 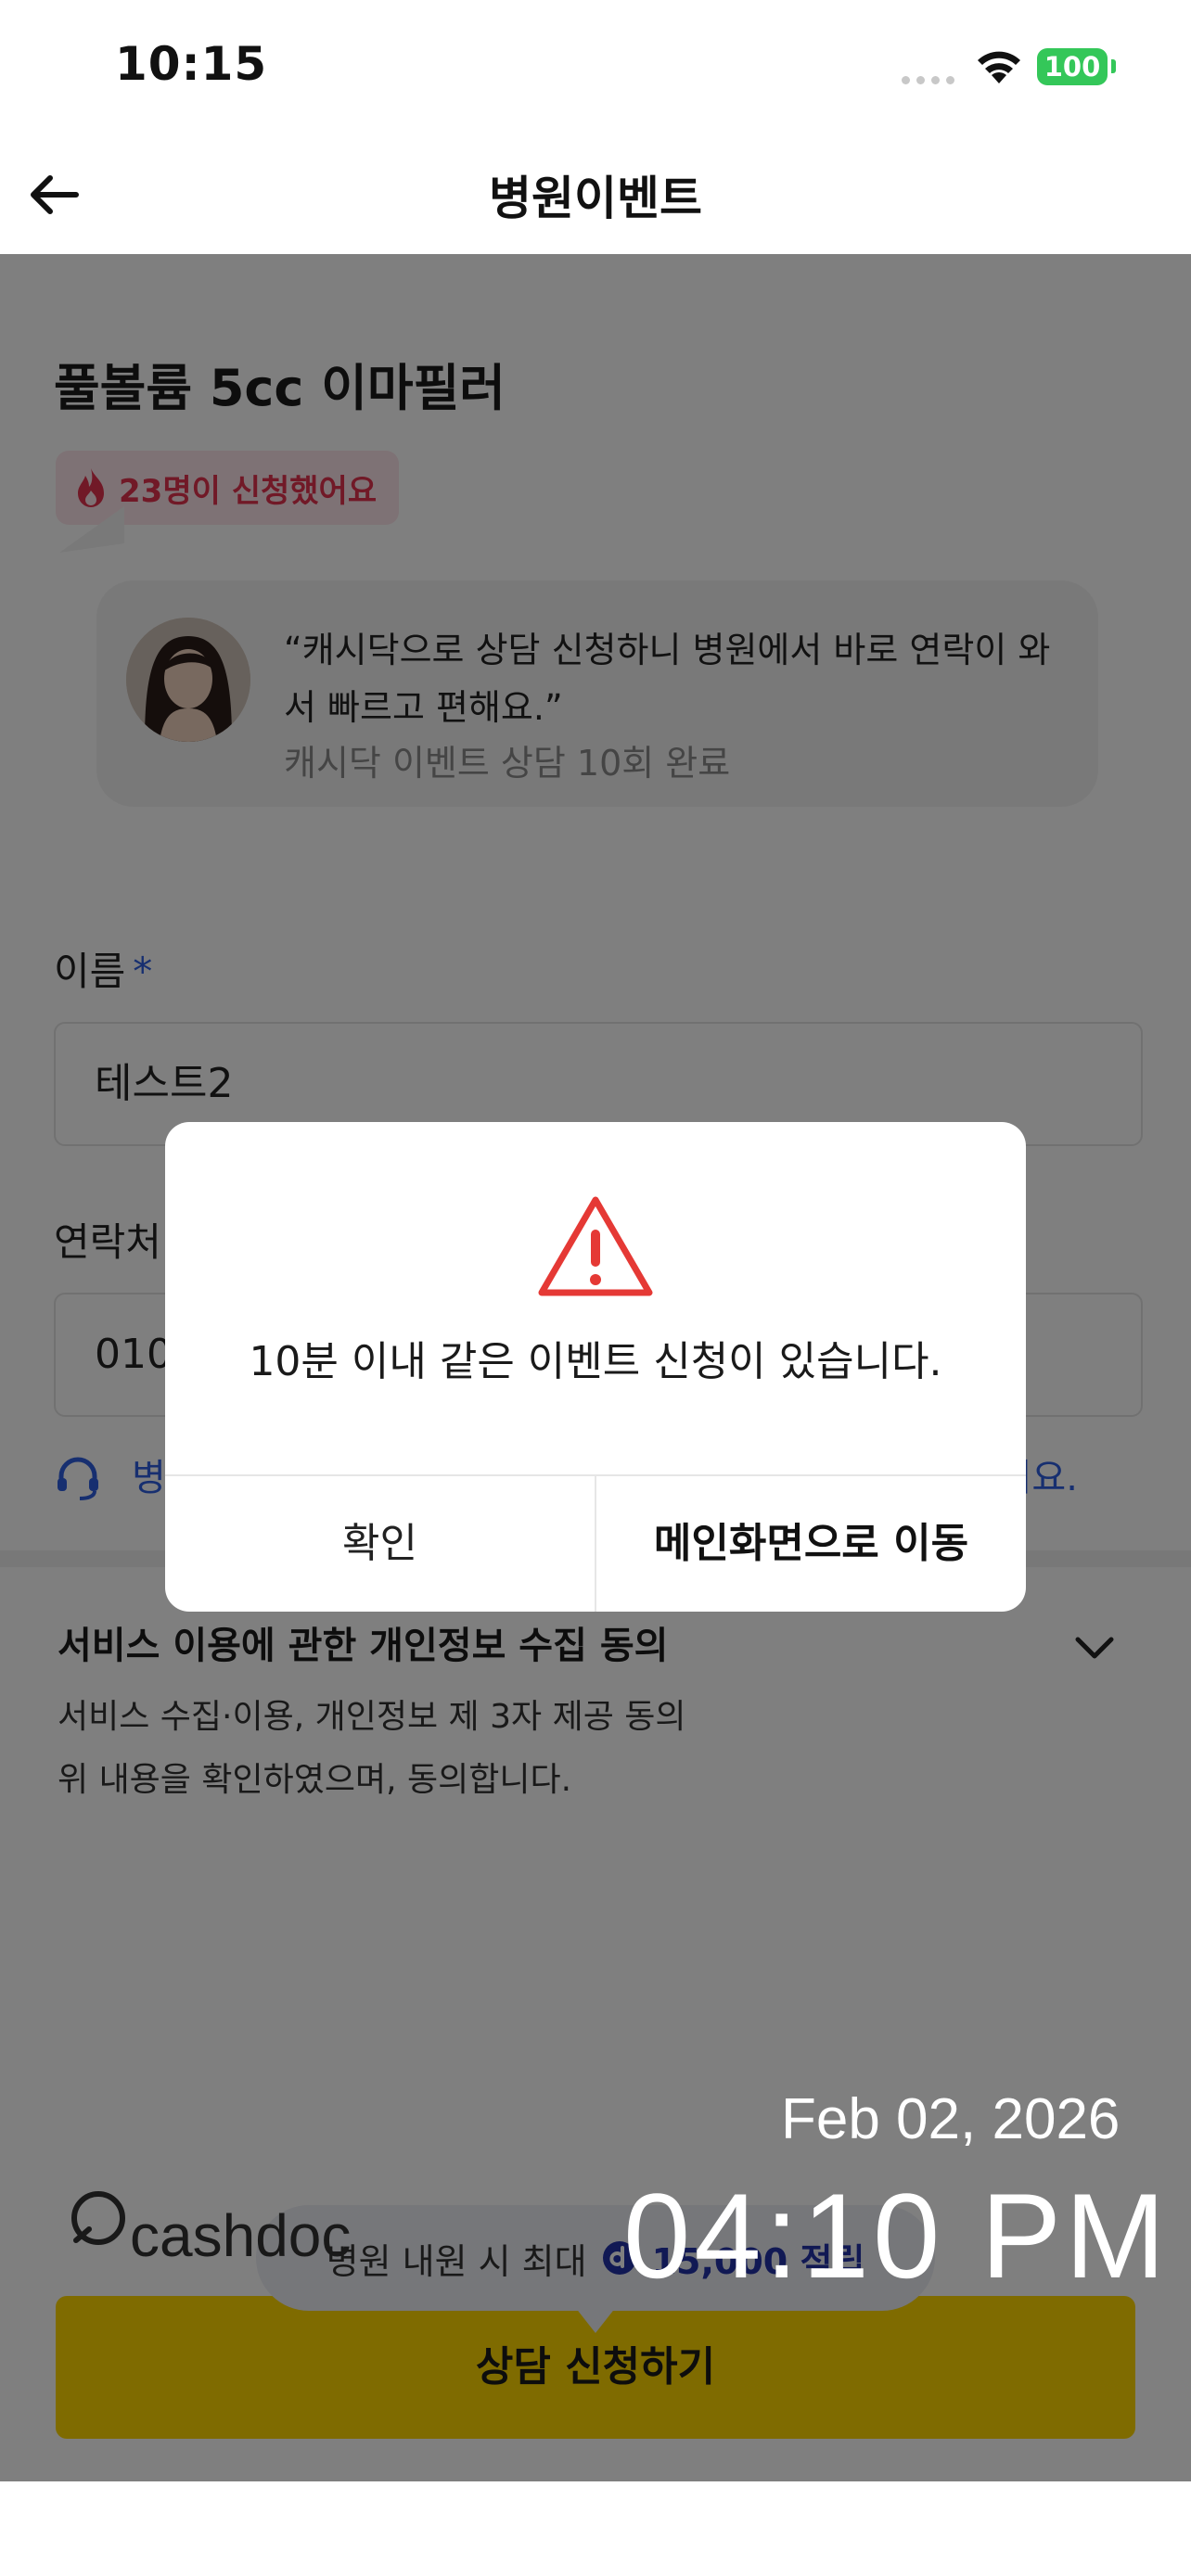 What do you see at coordinates (595, 1361) in the screenshot?
I see `dialog-message: 10분 이내 같은 이벤트 신청이 있습니다.` at bounding box center [595, 1361].